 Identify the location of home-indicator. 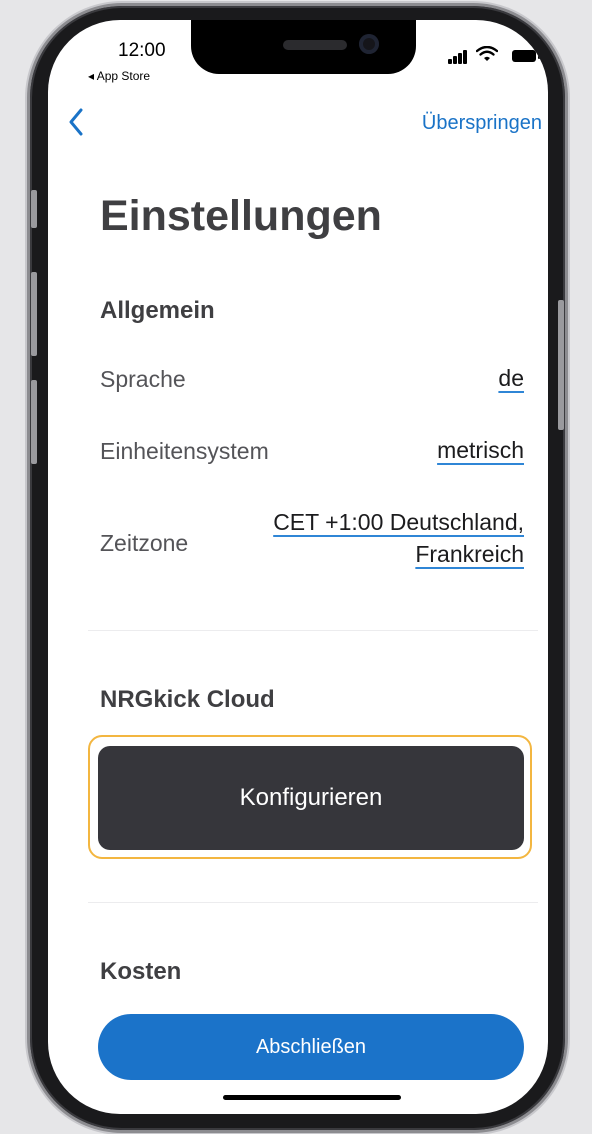
(312, 1097).